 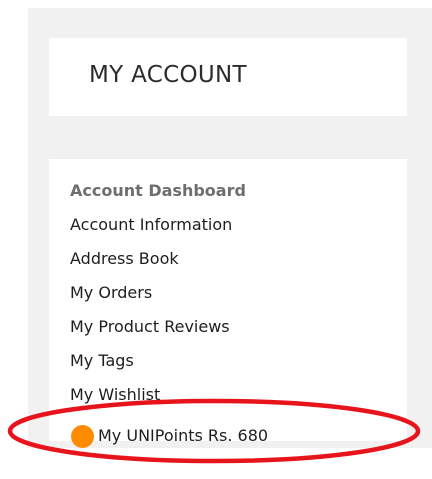 What do you see at coordinates (168, 75) in the screenshot?
I see `page-title: MY ACCOUNT` at bounding box center [168, 75].